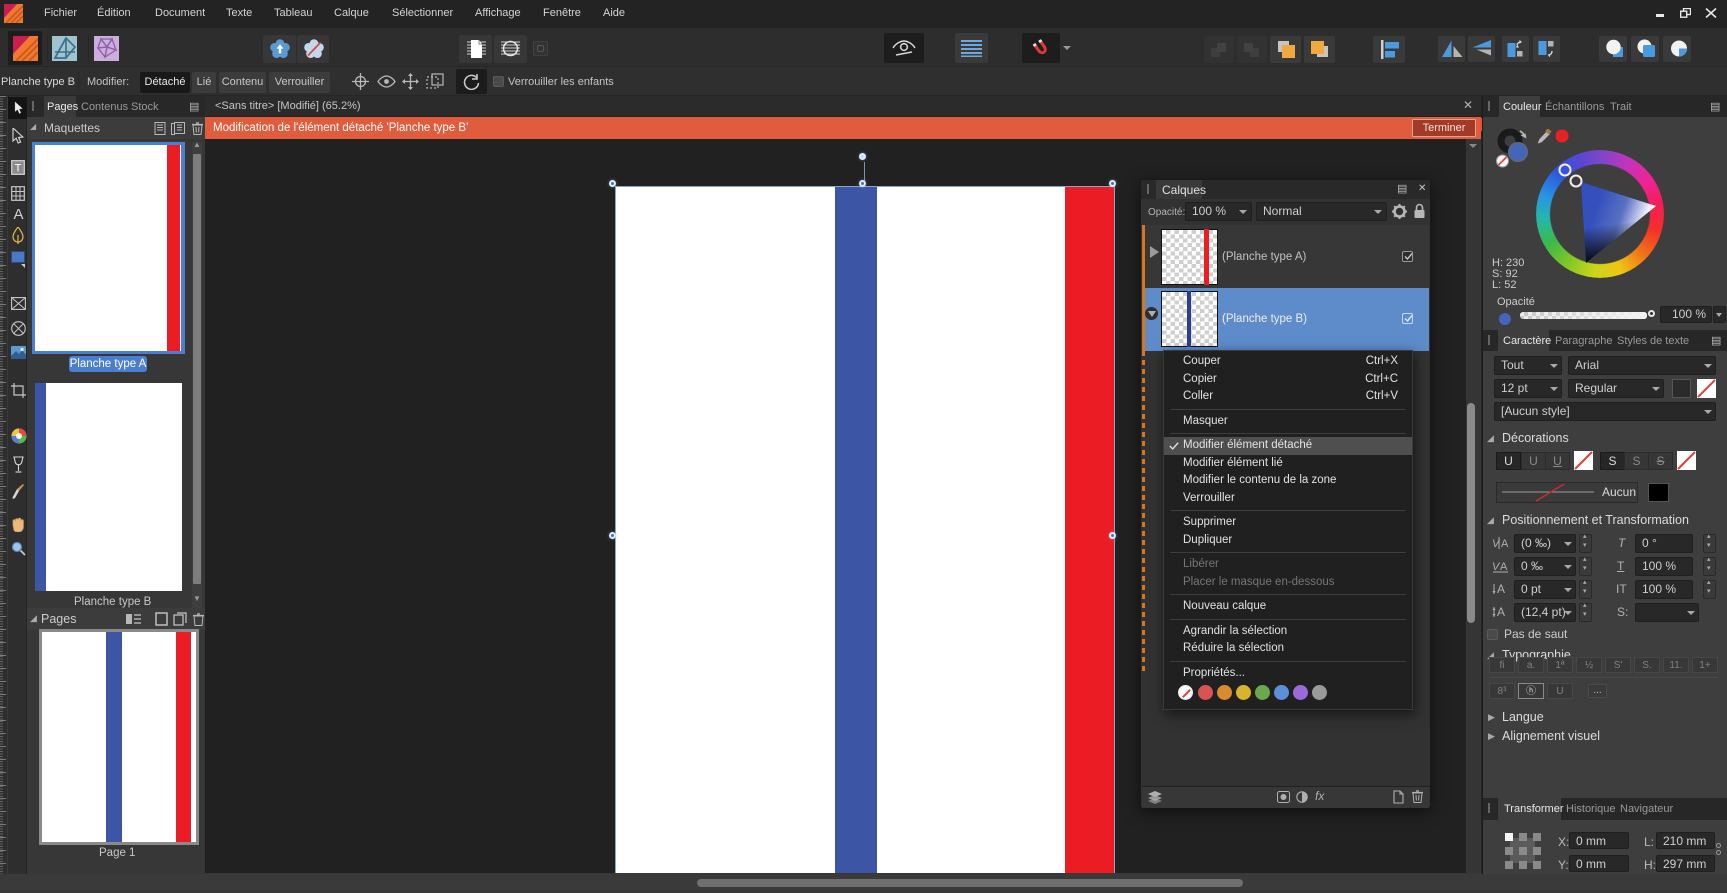  What do you see at coordinates (18, 169) in the screenshot?
I see `svg-text: T` at bounding box center [18, 169].